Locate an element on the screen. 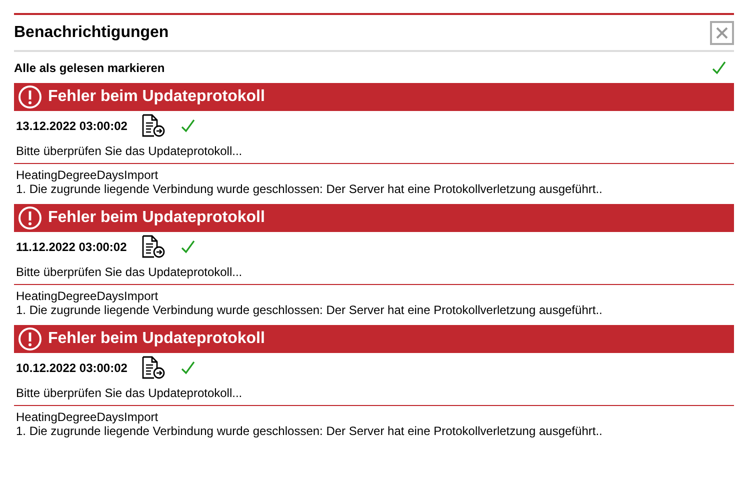  notification-date: 11.12.2022 03:00:02 is located at coordinates (71, 247).